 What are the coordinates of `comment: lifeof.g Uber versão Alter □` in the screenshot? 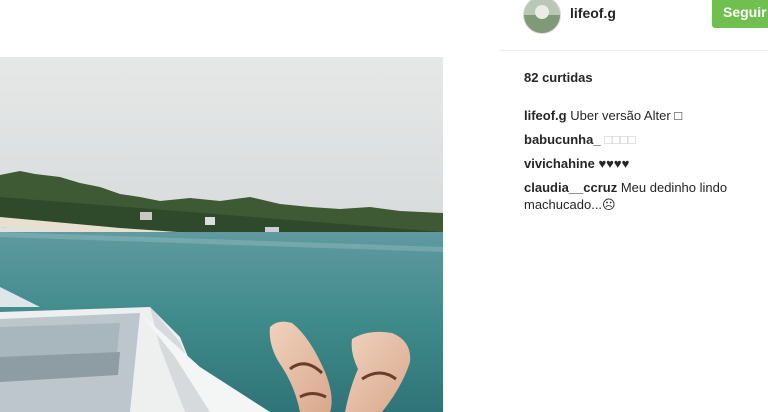 It's located at (642, 115).